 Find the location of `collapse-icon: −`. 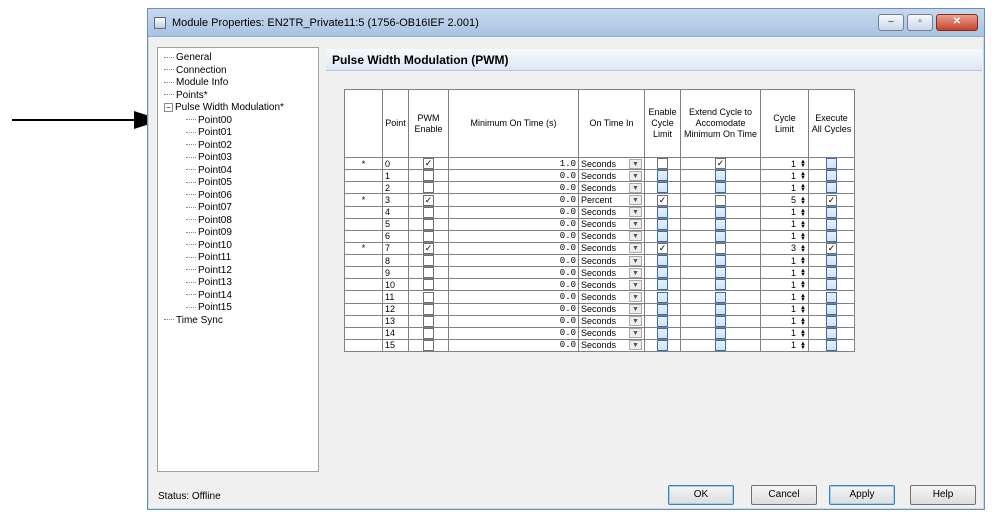

collapse-icon: − is located at coordinates (168, 107).